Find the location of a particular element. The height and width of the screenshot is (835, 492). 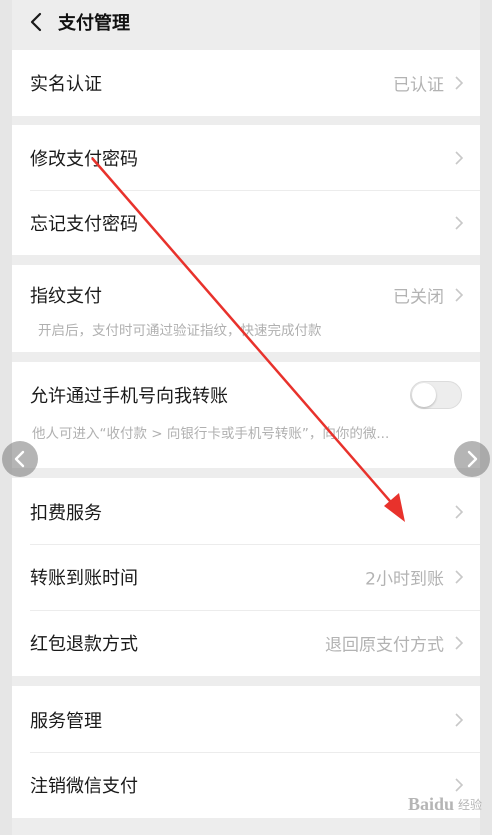

phone-transfer-toggle is located at coordinates (436, 395).